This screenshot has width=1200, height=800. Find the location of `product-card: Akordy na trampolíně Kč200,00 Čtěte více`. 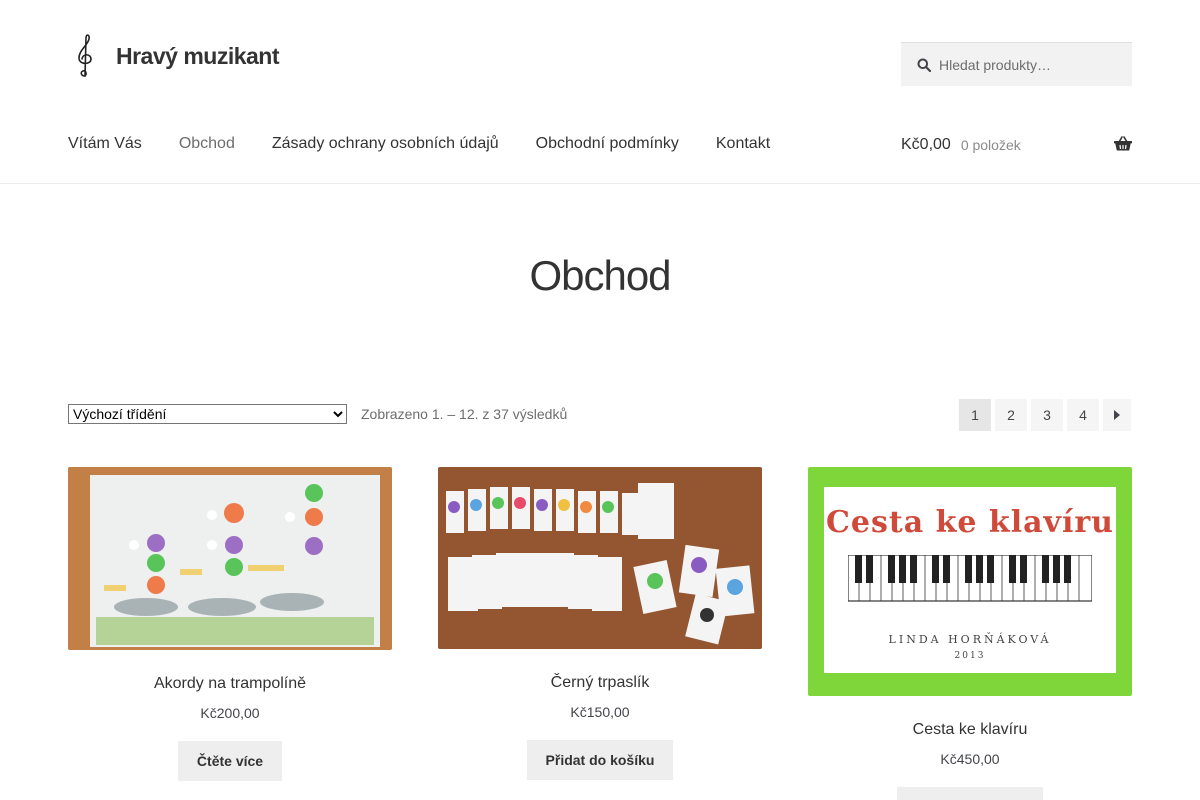

product-card: Akordy na trampolíně Kč200,00 Čtěte více is located at coordinates (230, 624).